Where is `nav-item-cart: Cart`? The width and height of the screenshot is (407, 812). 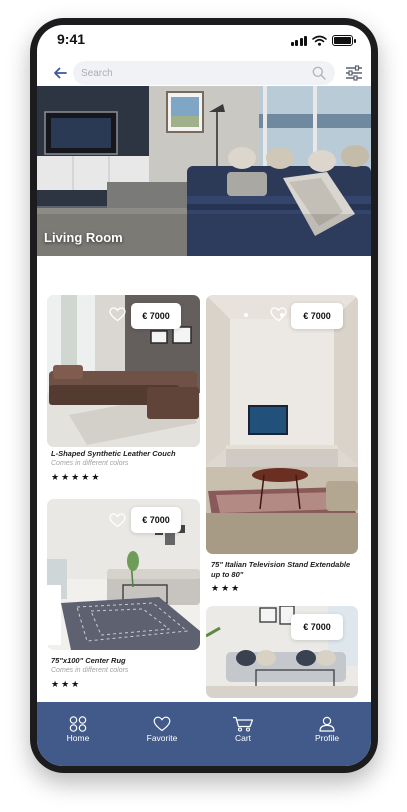 nav-item-cart: Cart is located at coordinates (243, 732).